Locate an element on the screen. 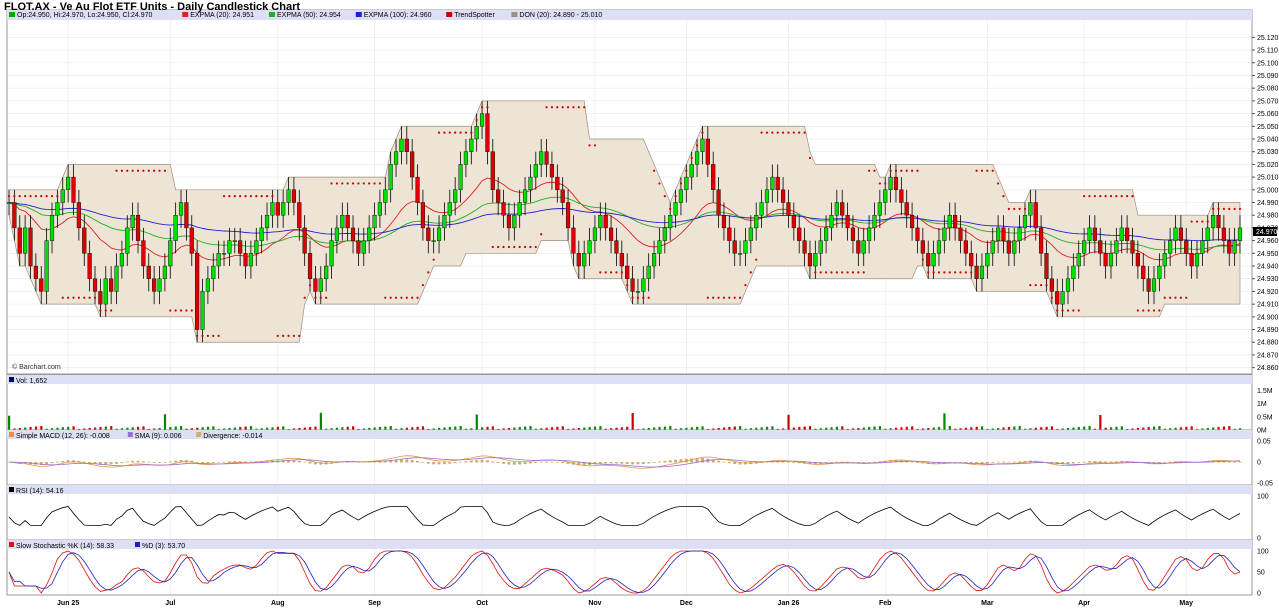  macd-swatch is located at coordinates (11, 434).